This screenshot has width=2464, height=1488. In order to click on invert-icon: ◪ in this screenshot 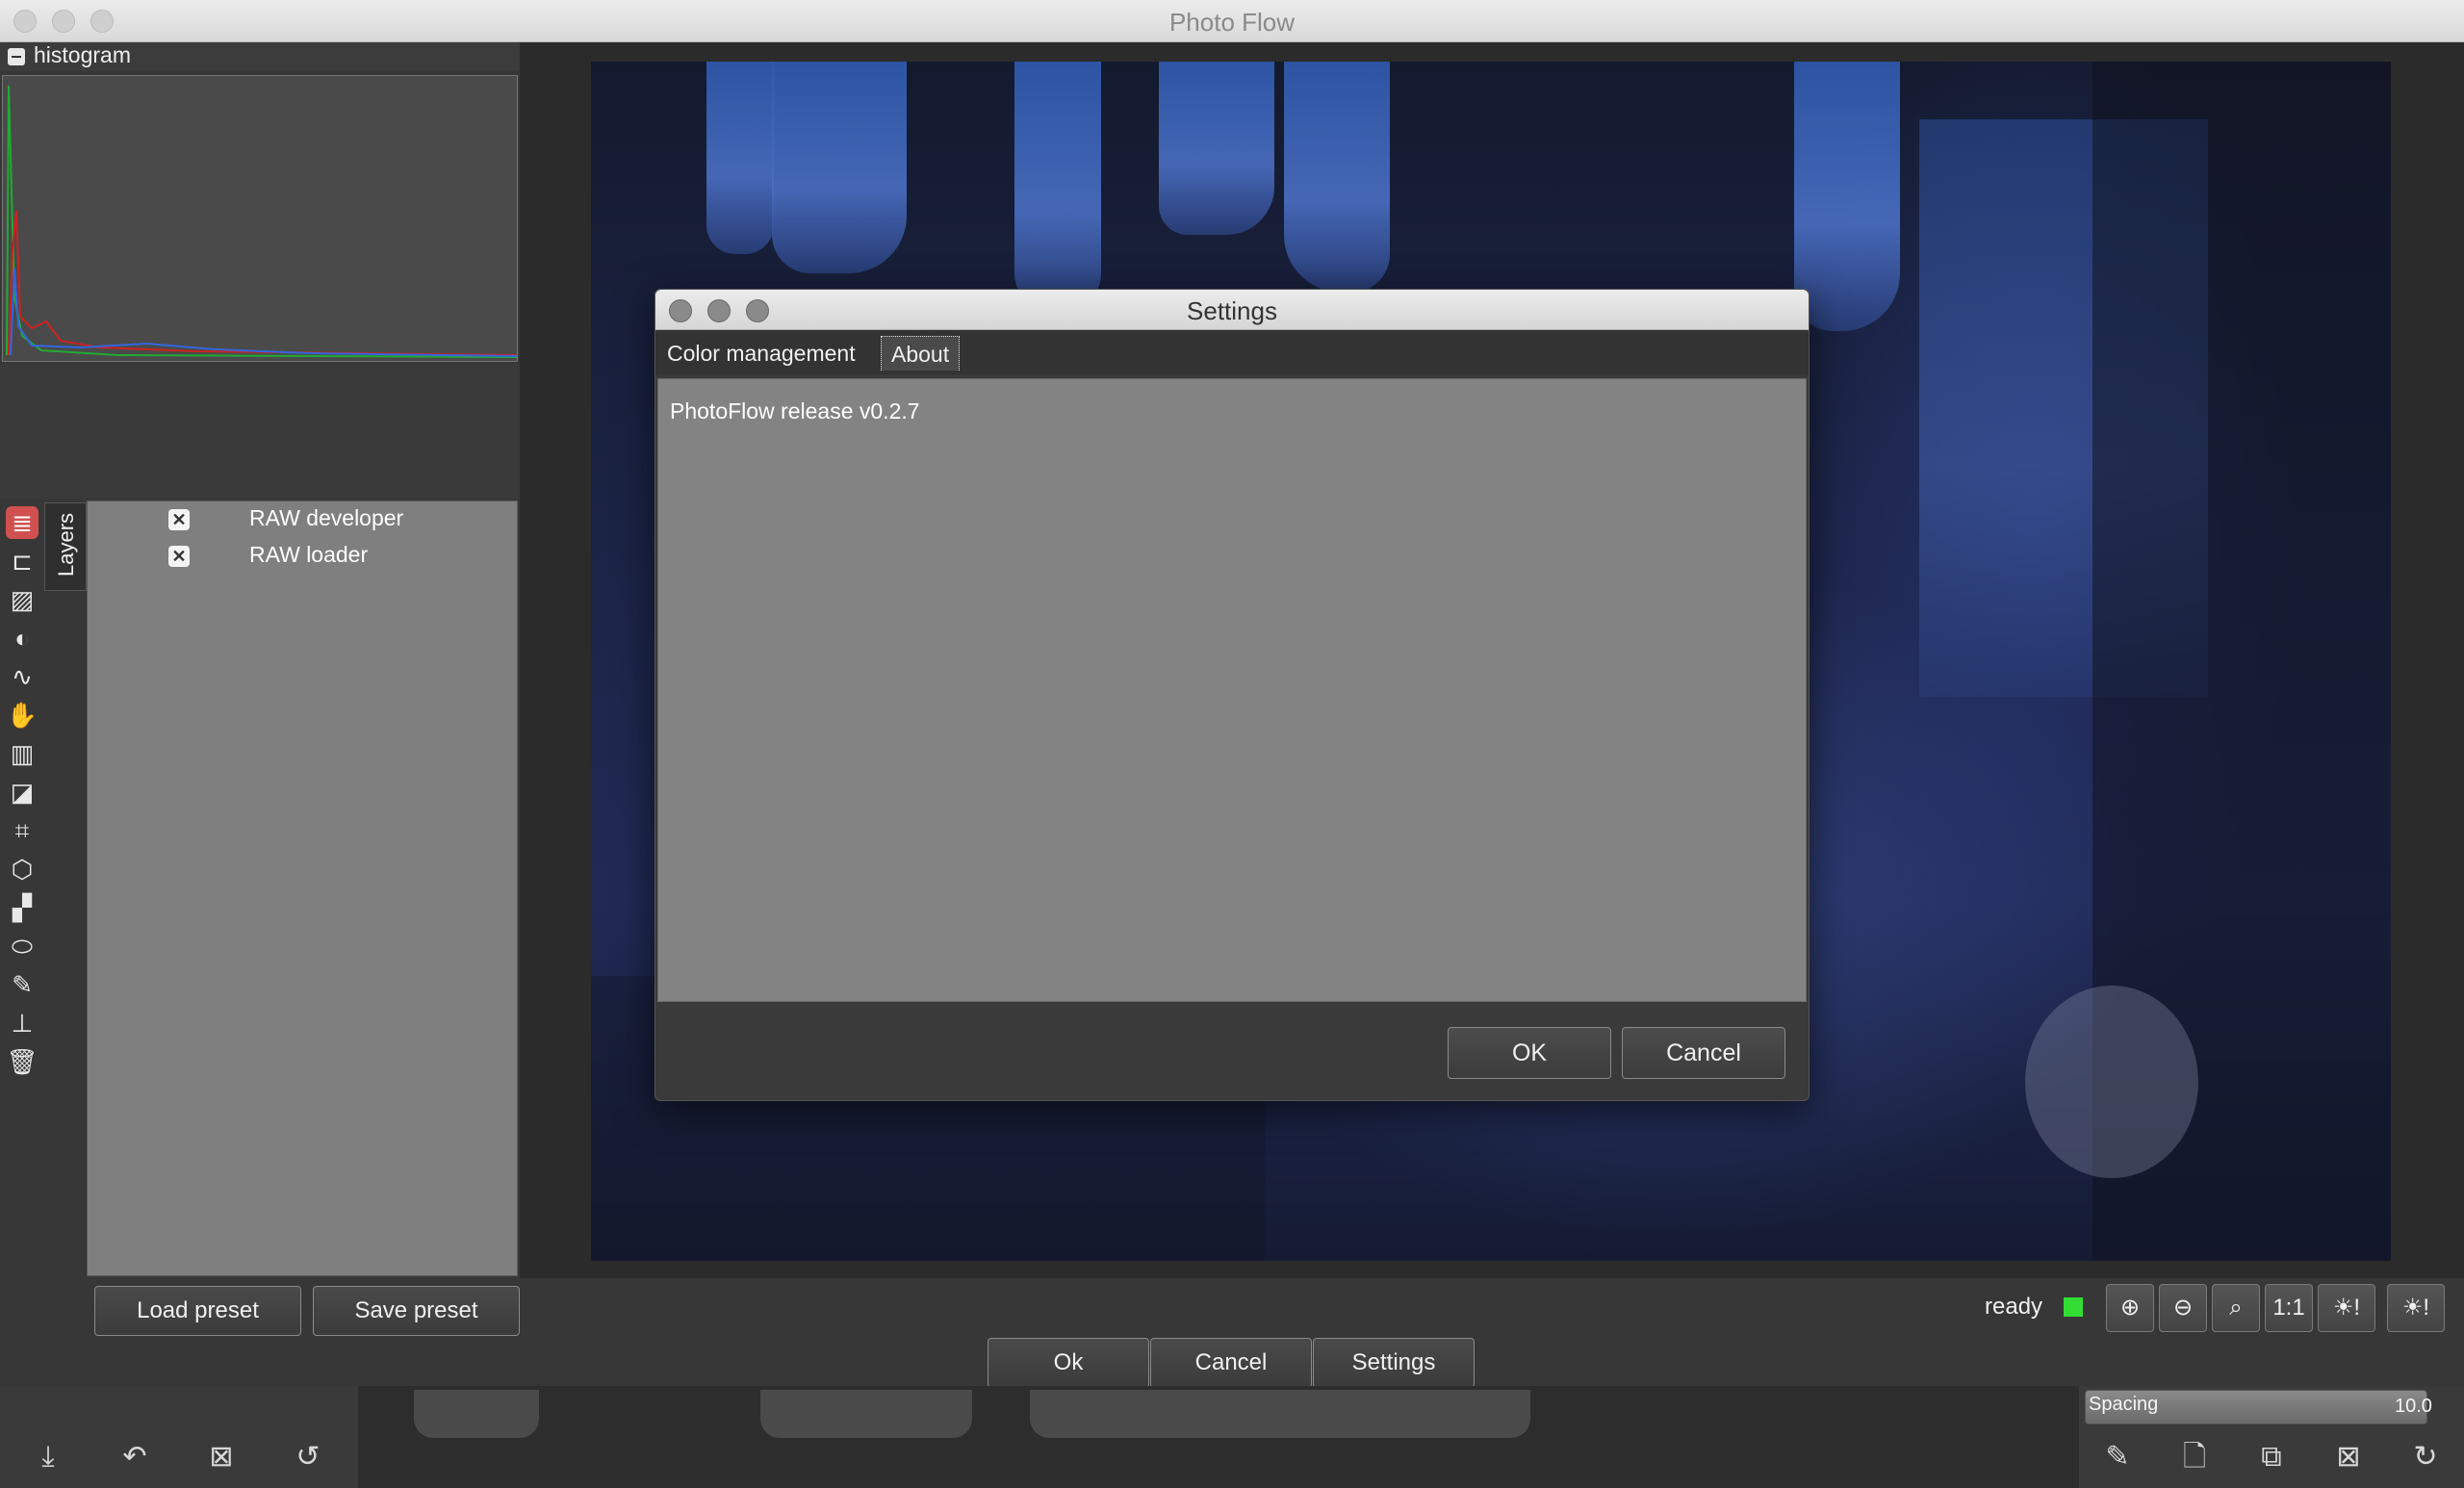, I will do `click(22, 792)`.